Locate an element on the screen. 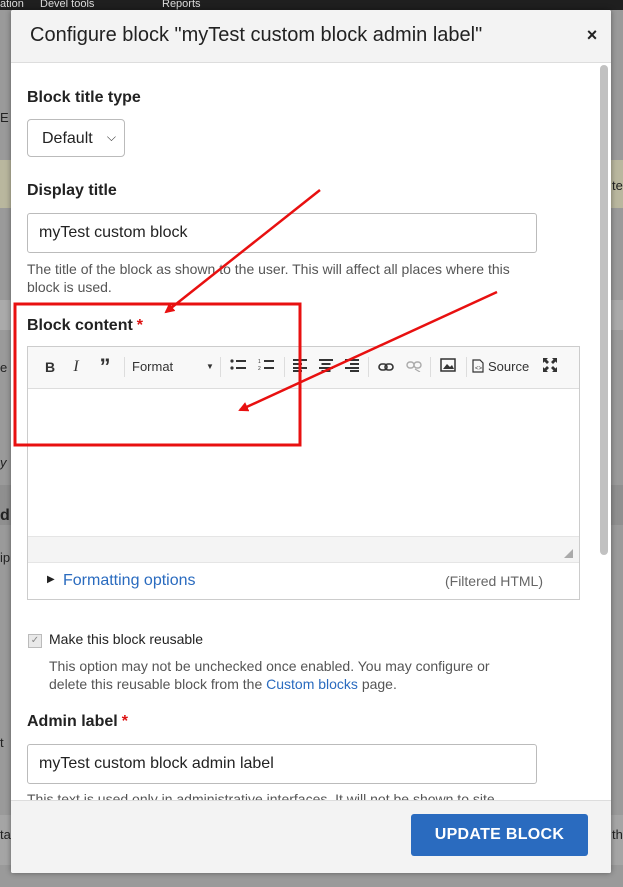  editor-footer is located at coordinates (303, 549).